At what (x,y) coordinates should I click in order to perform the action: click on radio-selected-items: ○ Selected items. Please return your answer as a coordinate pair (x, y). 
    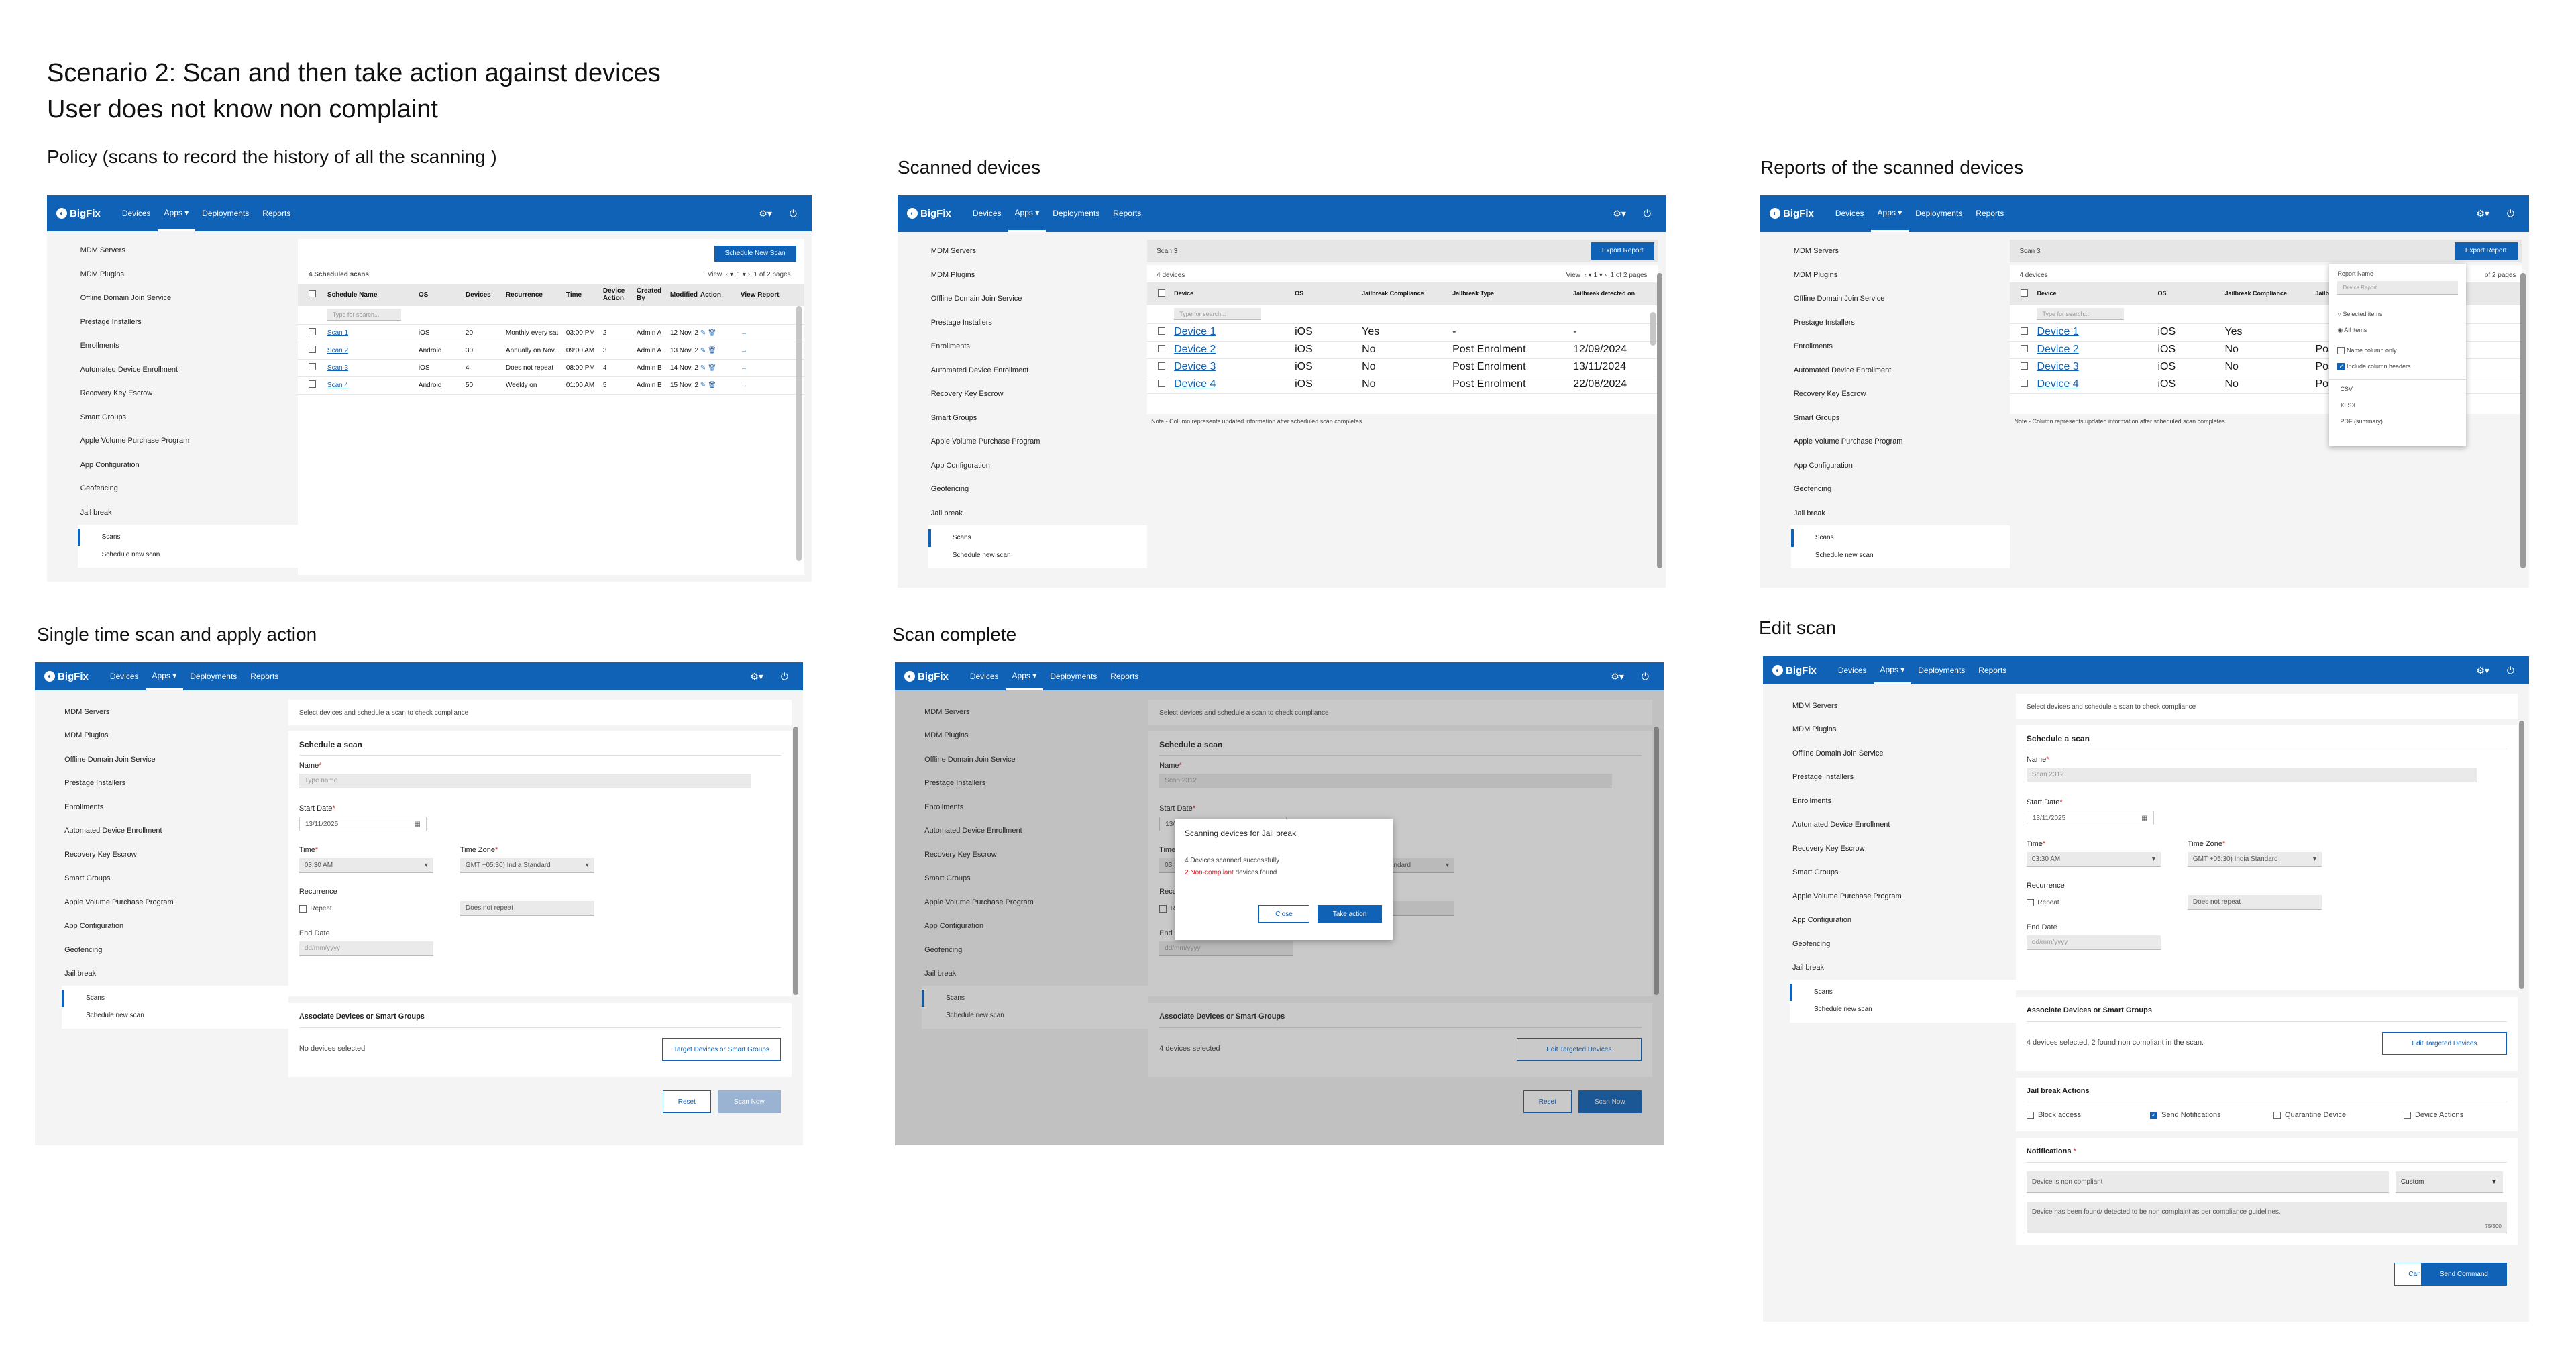
    Looking at the image, I should click on (2359, 314).